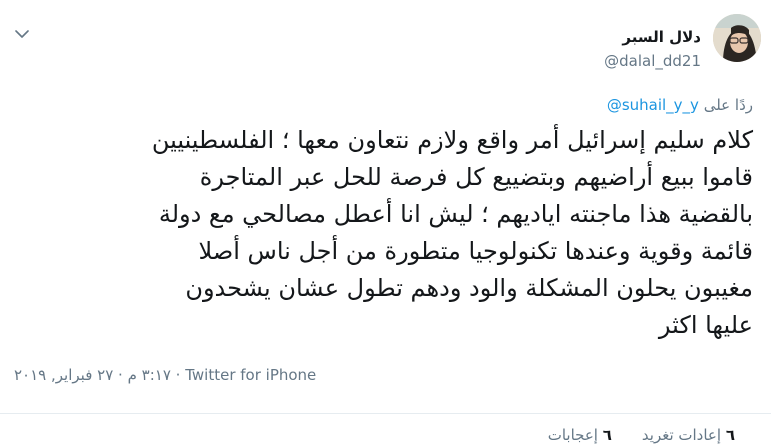 The width and height of the screenshot is (771, 448). I want to click on tweet-stats: ٦ إعادات تغريد ٦ إعجابات, so click(641, 435).